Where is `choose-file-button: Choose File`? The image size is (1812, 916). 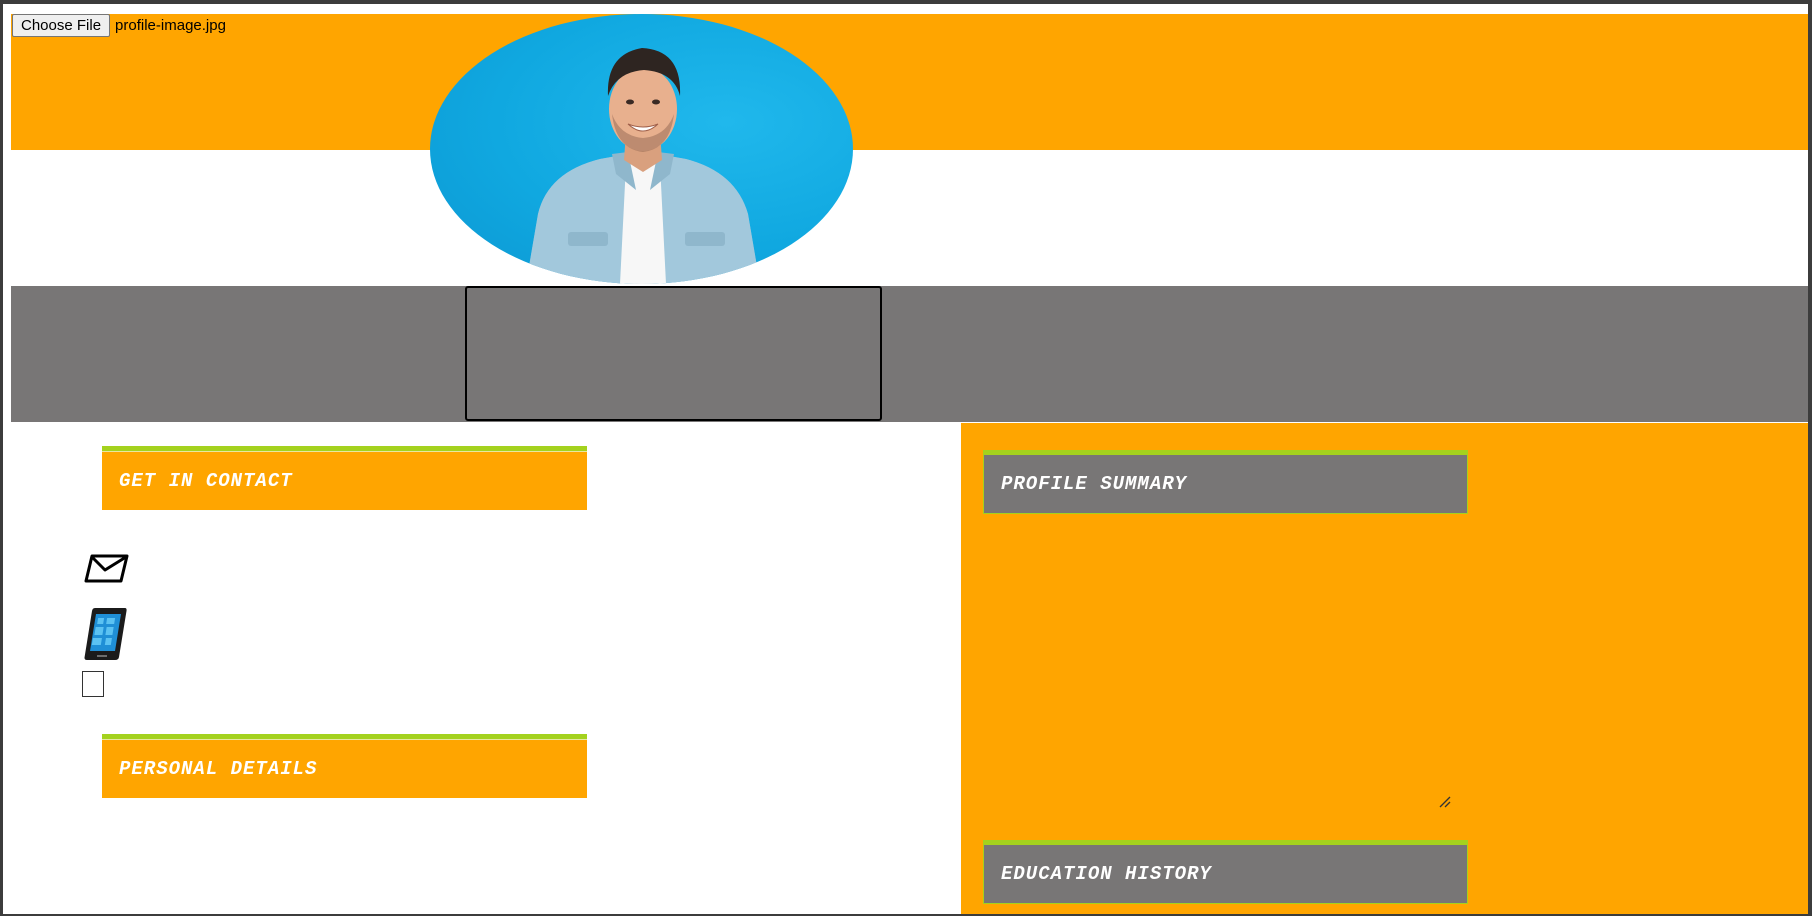 choose-file-button: Choose File is located at coordinates (61, 25).